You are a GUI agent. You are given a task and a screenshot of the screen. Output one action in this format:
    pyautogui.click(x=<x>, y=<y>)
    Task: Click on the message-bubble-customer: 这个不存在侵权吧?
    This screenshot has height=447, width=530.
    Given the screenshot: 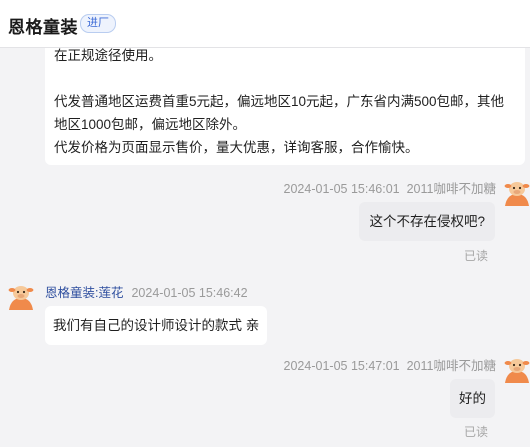 What is the action you would take?
    pyautogui.click(x=427, y=221)
    